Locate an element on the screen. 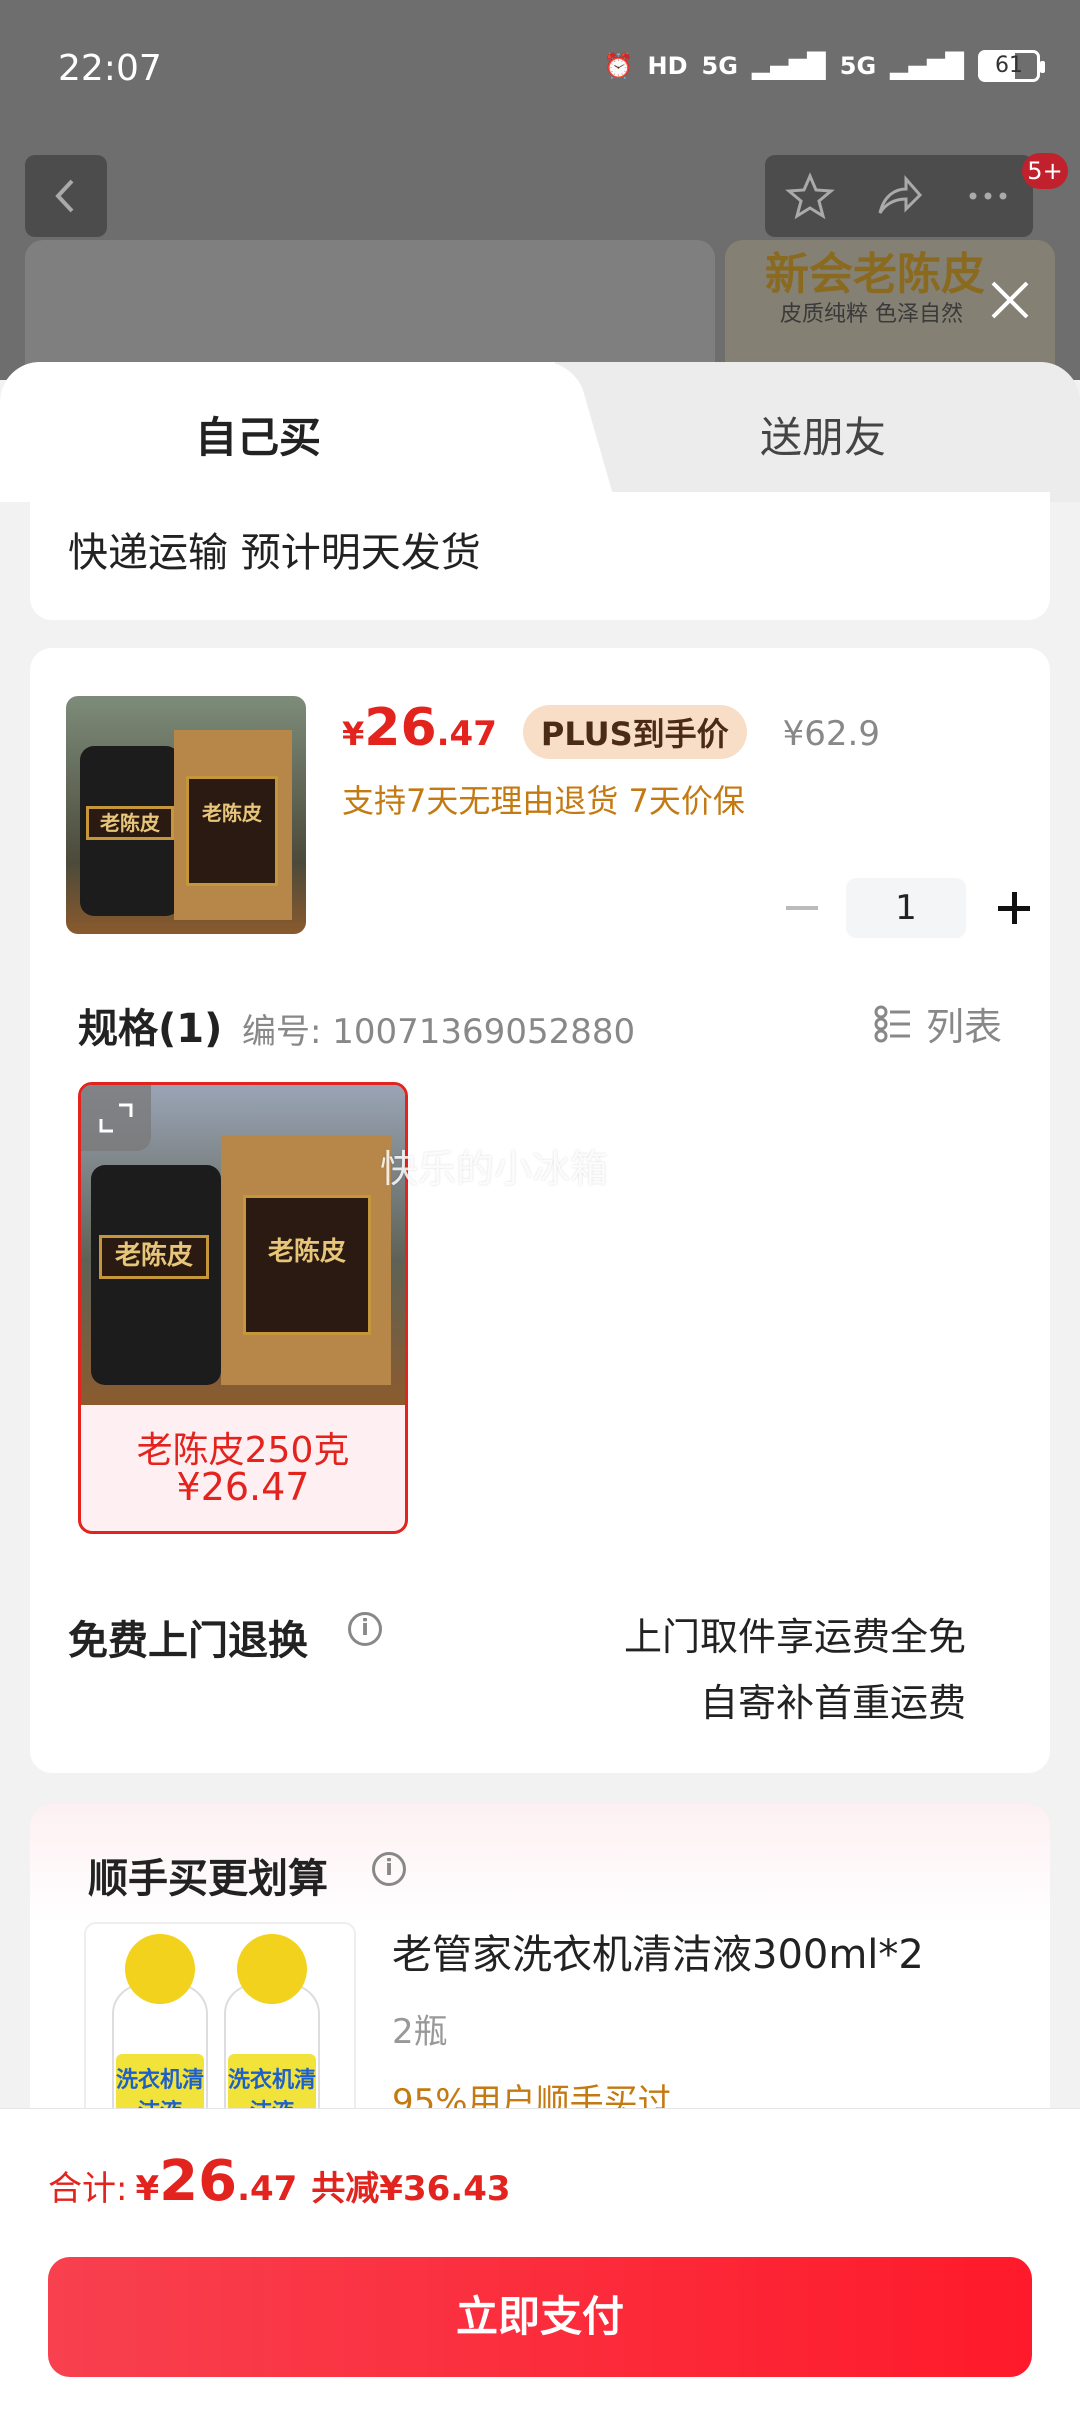 The height and width of the screenshot is (2412, 1080). upsell-item-name: 老管家洗衣机清洁液300ml*2 is located at coordinates (658, 1951).